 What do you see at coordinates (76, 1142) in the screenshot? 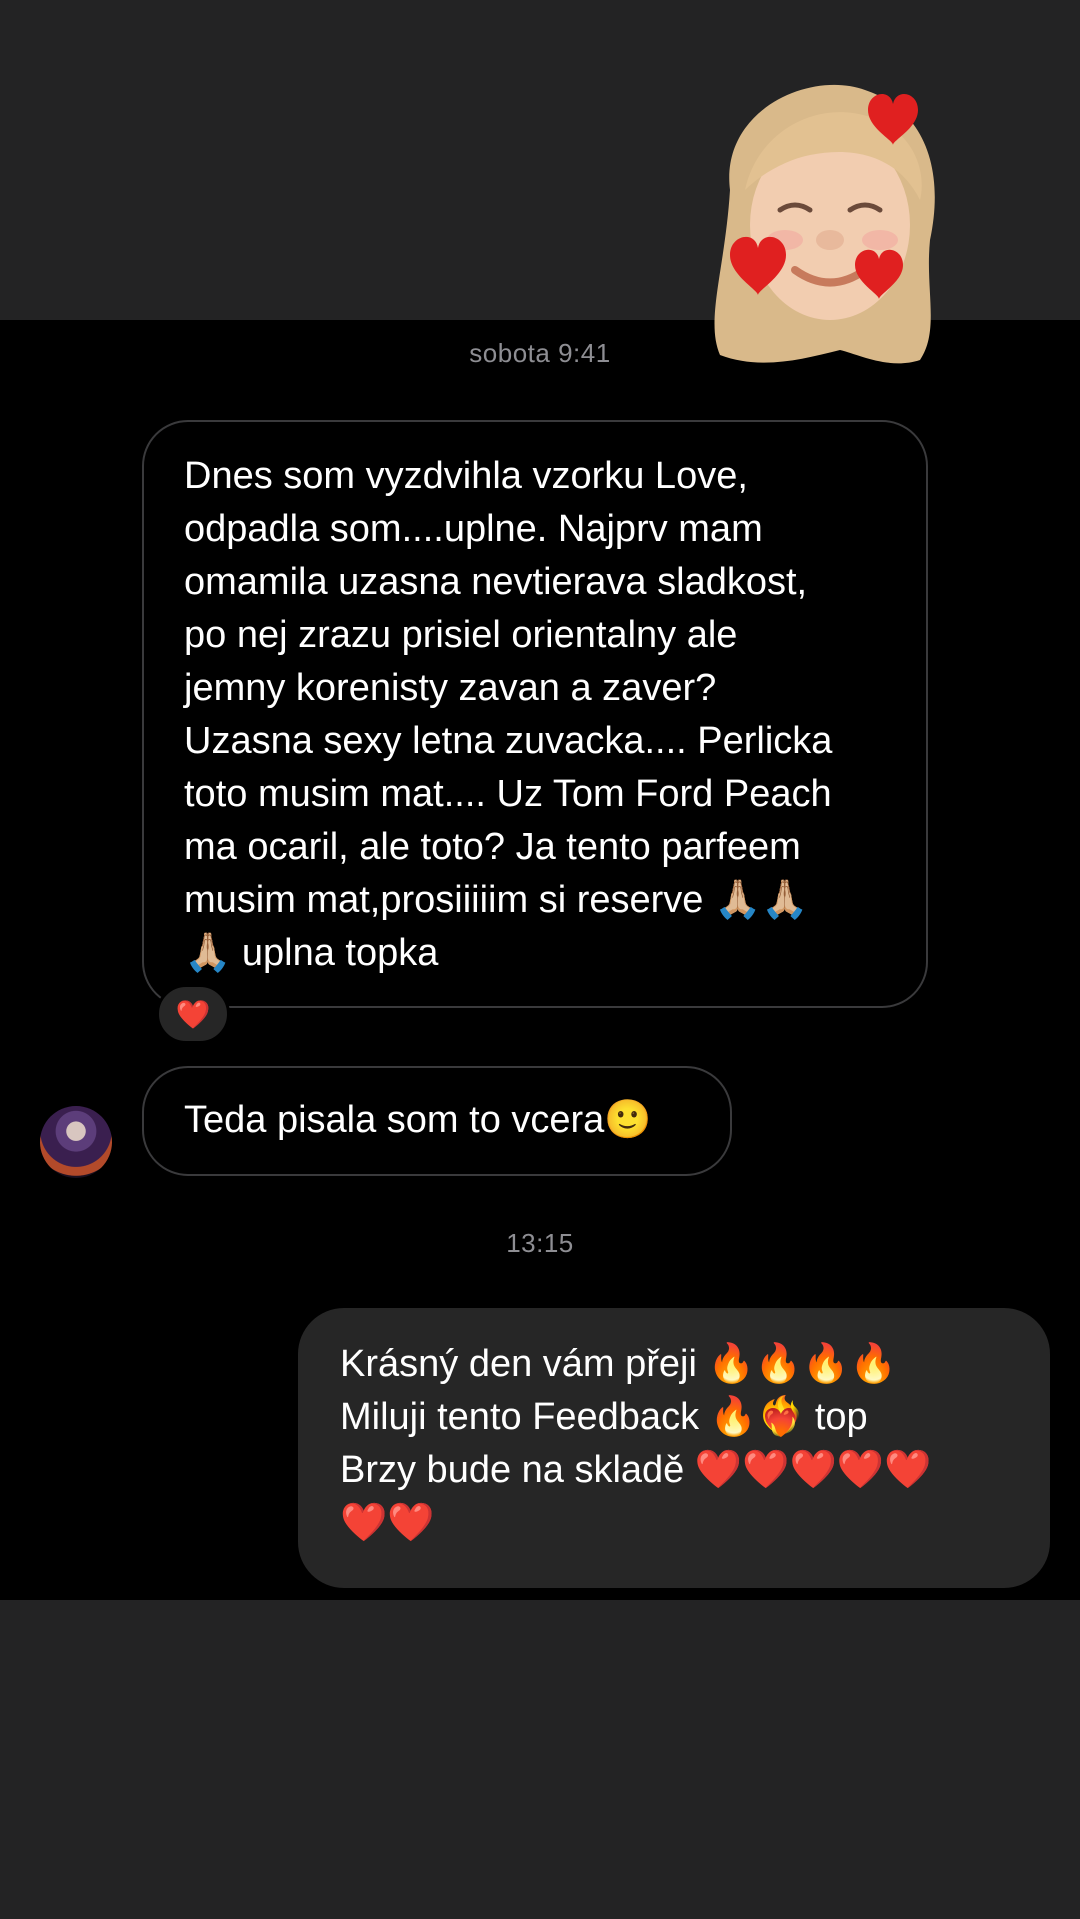
I see `avatar` at bounding box center [76, 1142].